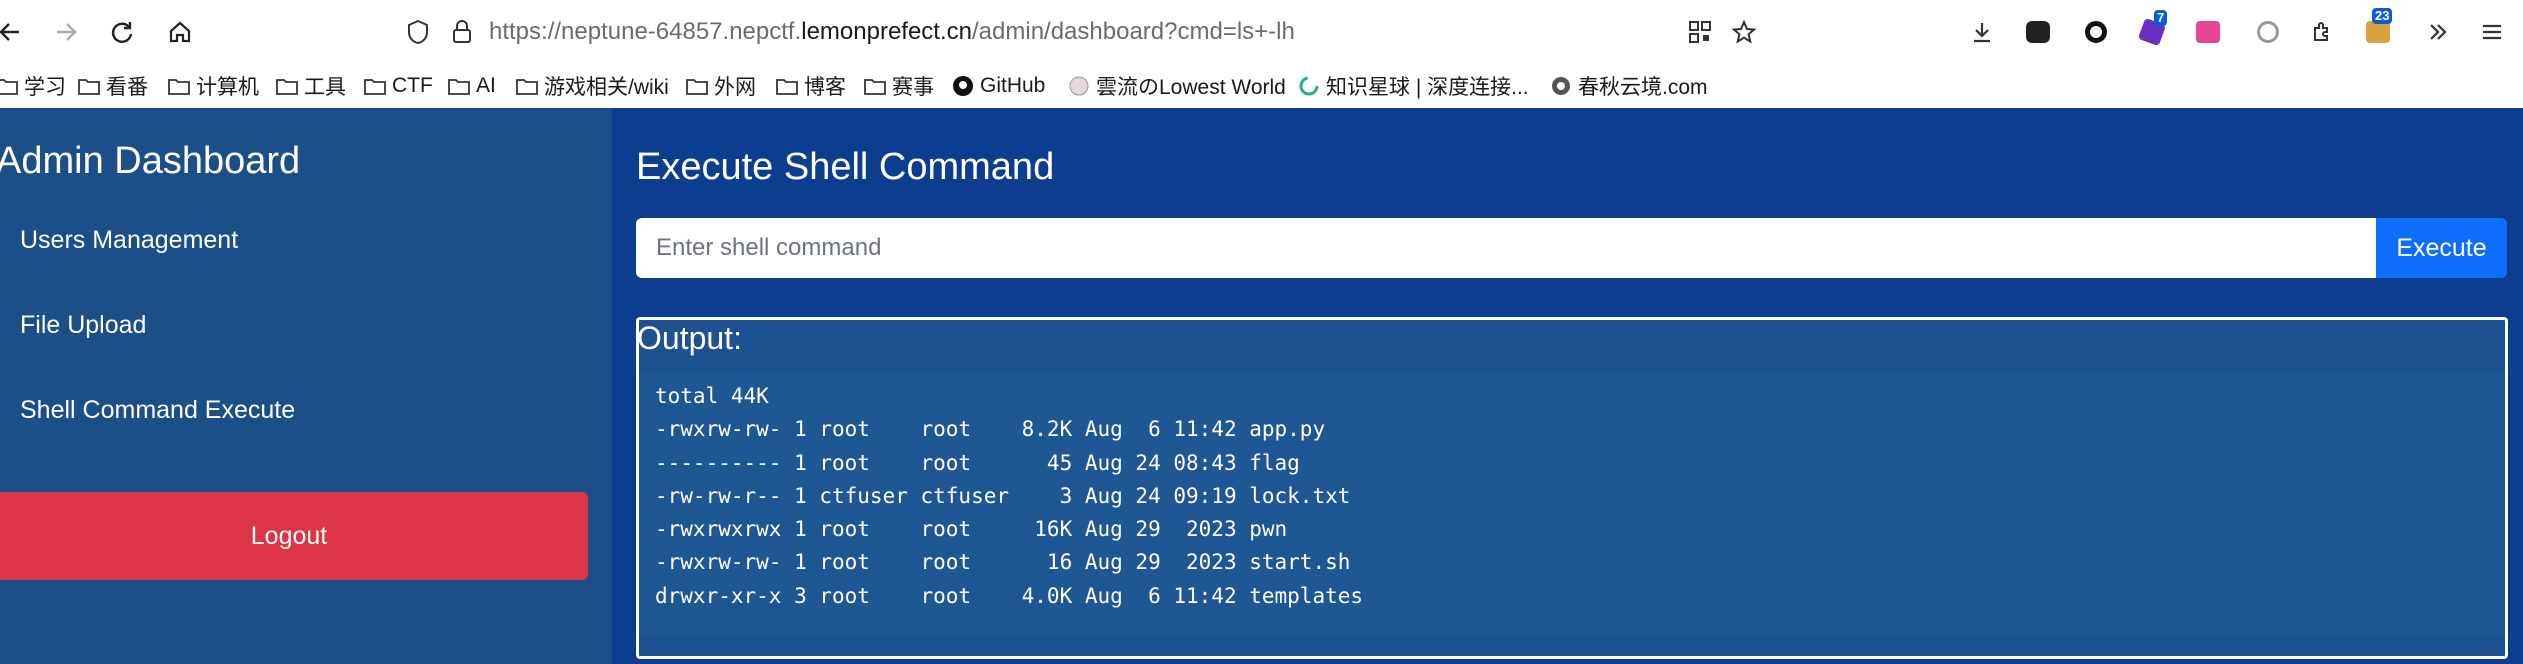 The width and height of the screenshot is (2523, 664). Describe the element at coordinates (606, 87) in the screenshot. I see `bookmark-label: 游戏相关/wiki` at that location.